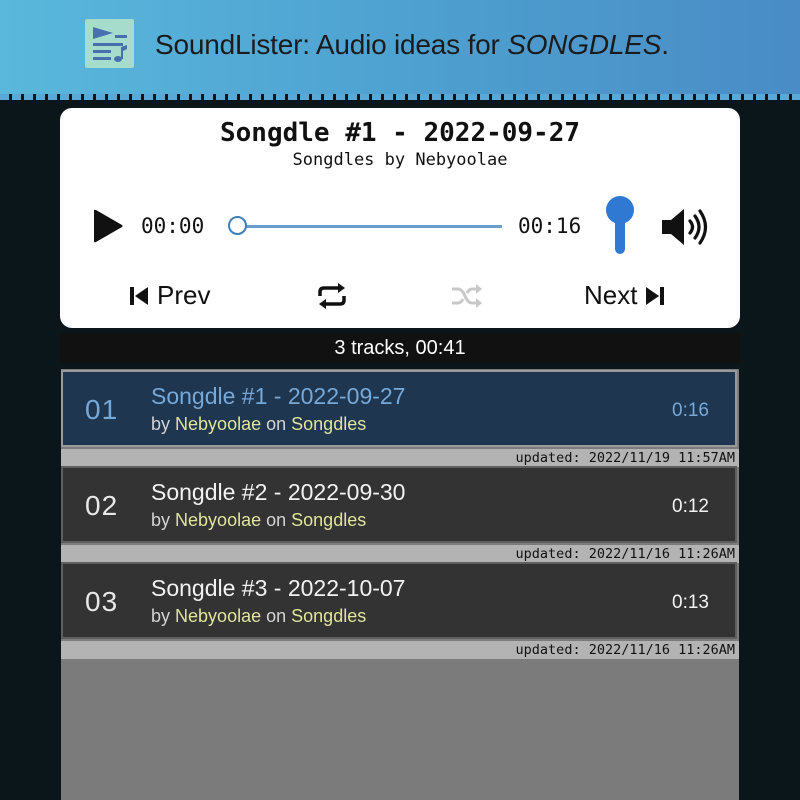 The image size is (800, 800). Describe the element at coordinates (370, 226) in the screenshot. I see `seek-track` at that location.